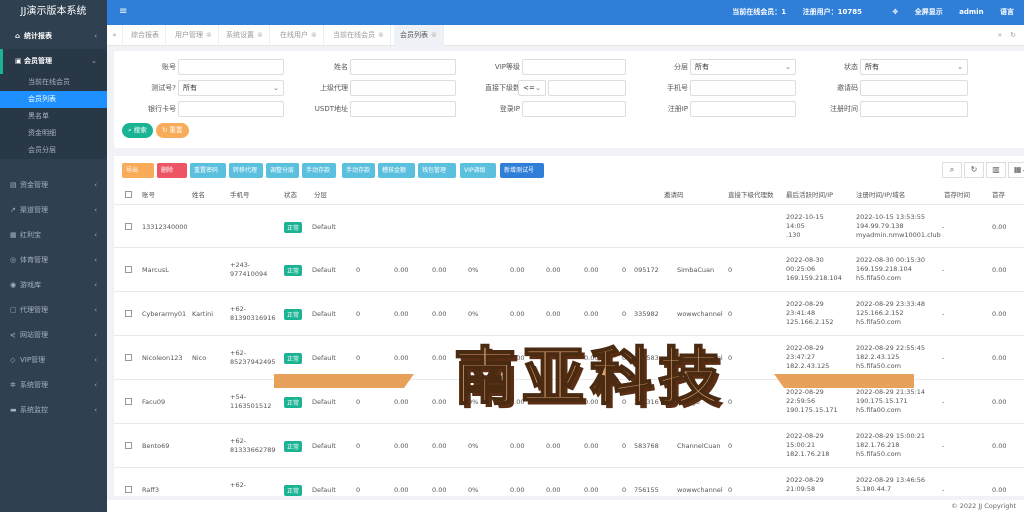  I want to click on tab-users: 用户管理 ⊗, so click(194, 35).